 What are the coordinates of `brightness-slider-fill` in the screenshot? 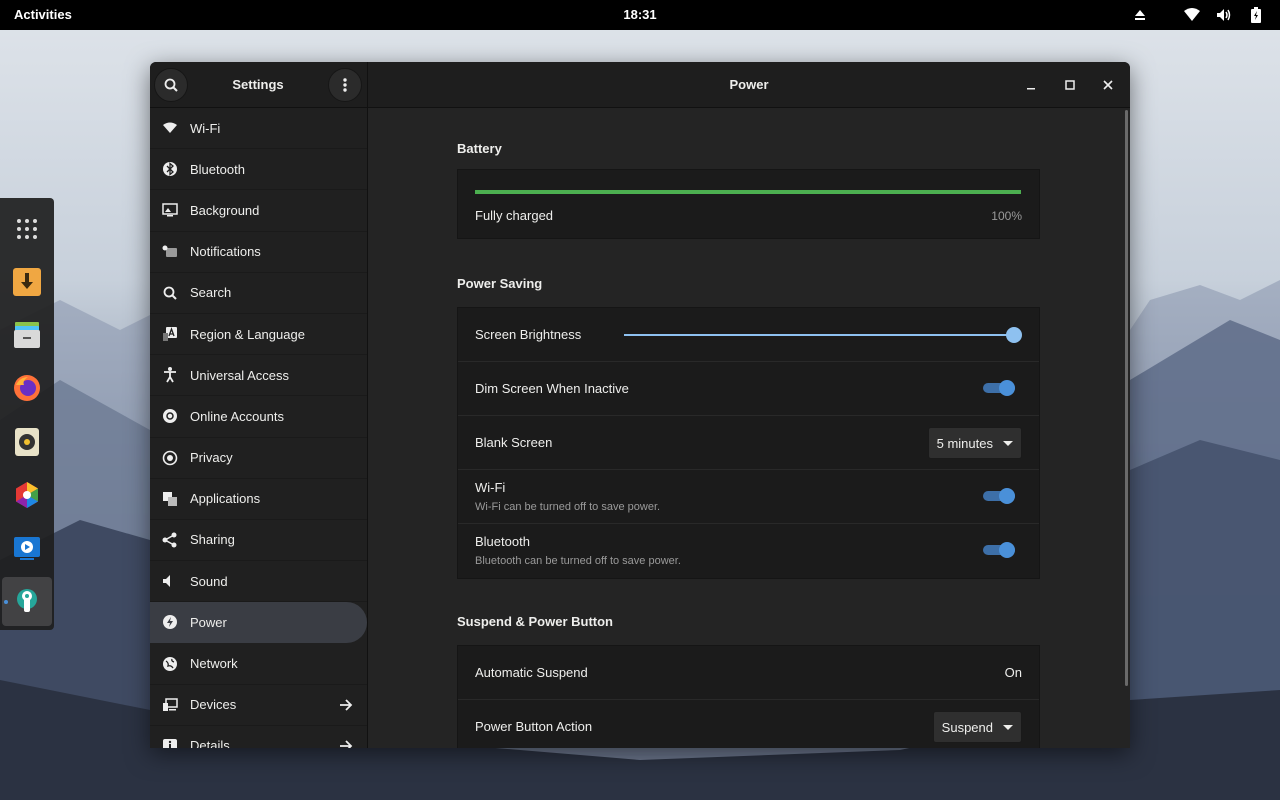 It's located at (819, 335).